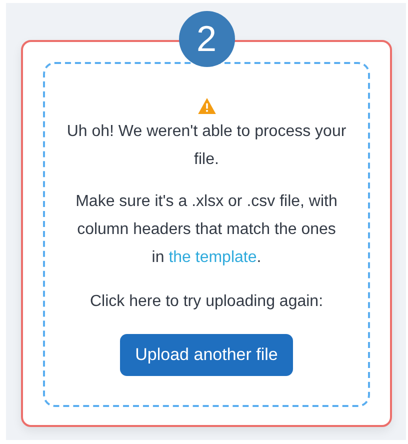 Image resolution: width=408 pixels, height=444 pixels. What do you see at coordinates (212, 257) in the screenshot?
I see `template-link: the template` at bounding box center [212, 257].